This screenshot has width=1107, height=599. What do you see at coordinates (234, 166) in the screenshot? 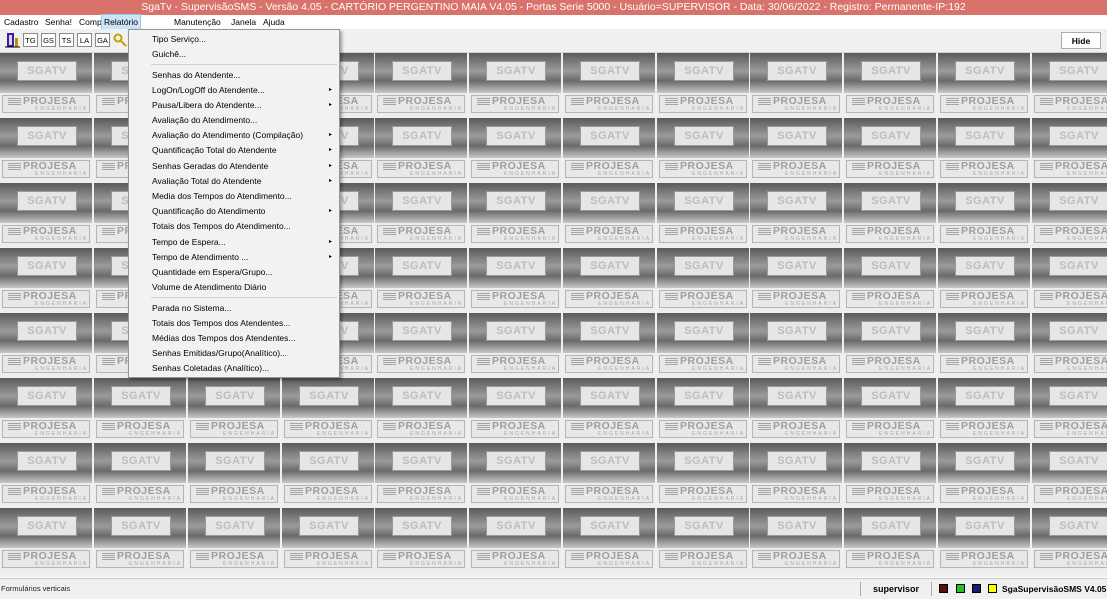
I see `menu-item: Senhas Geradas do Atendente ▸` at bounding box center [234, 166].